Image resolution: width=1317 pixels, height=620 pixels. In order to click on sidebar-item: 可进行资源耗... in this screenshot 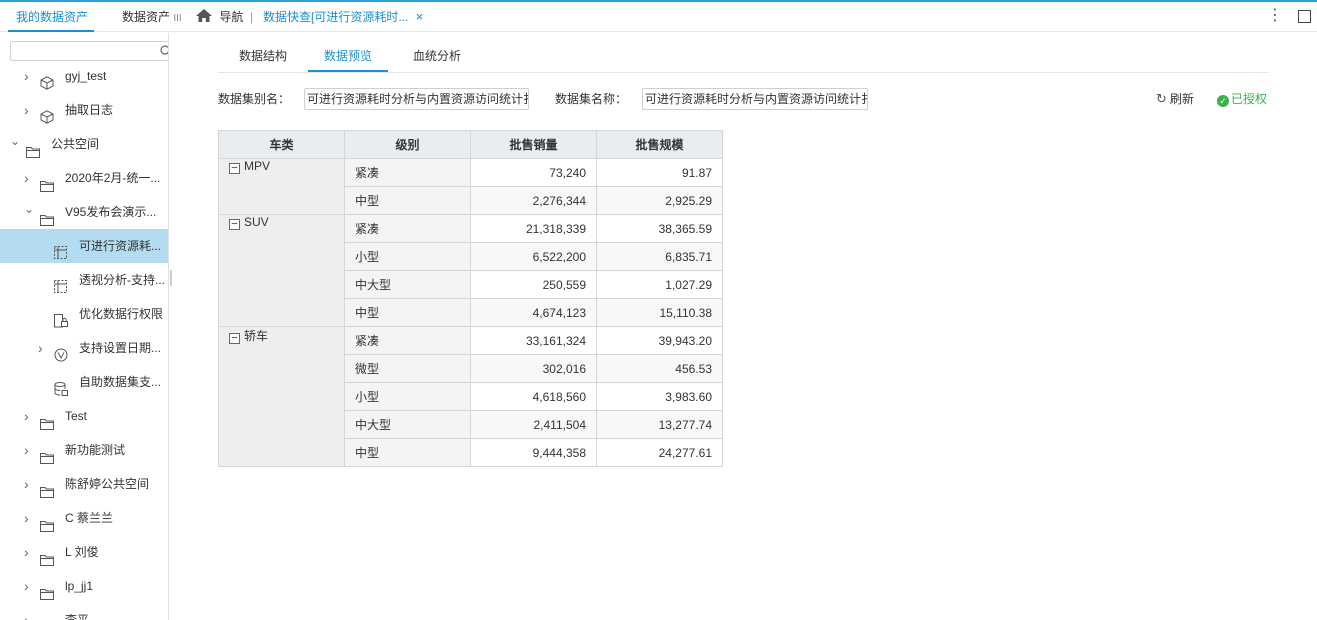, I will do `click(84, 246)`.